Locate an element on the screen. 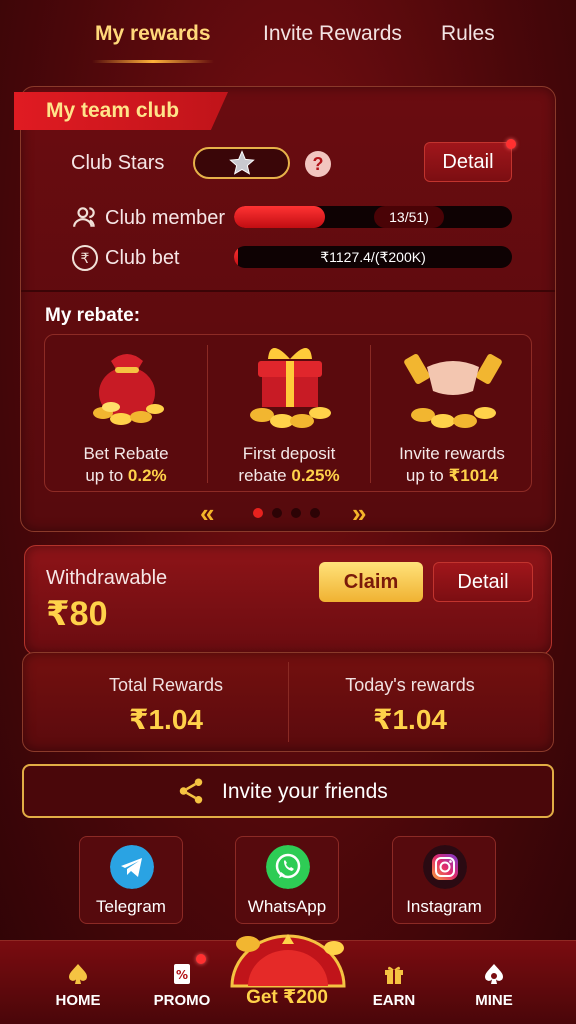 Image resolution: width=576 pixels, height=1024 pixels. user-group-icon is located at coordinates (84, 217).